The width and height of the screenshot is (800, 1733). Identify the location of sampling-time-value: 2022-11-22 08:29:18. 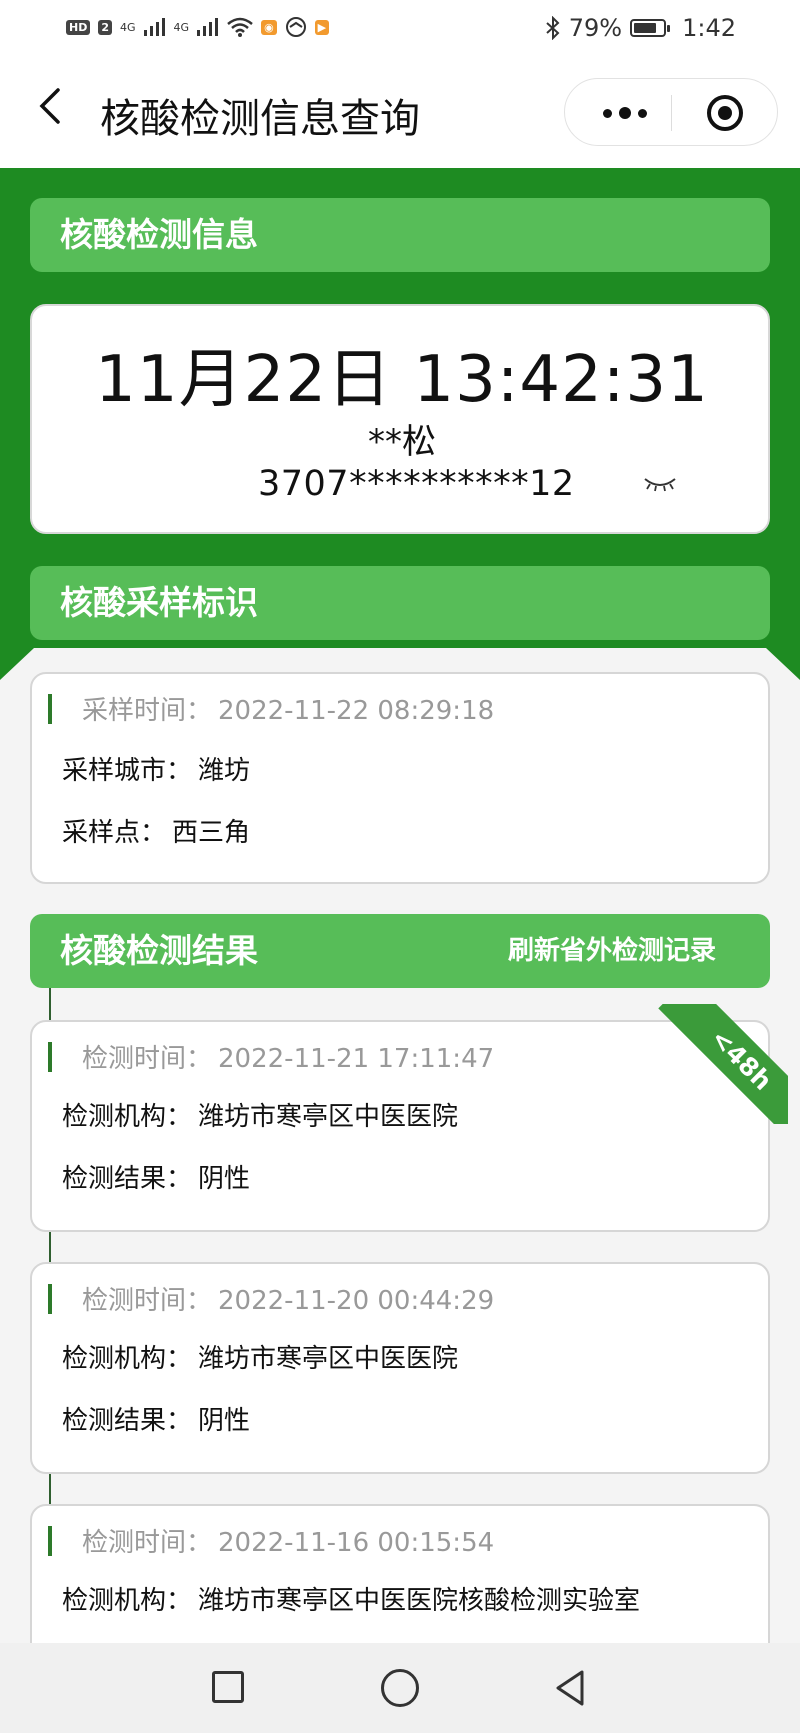
(356, 711).